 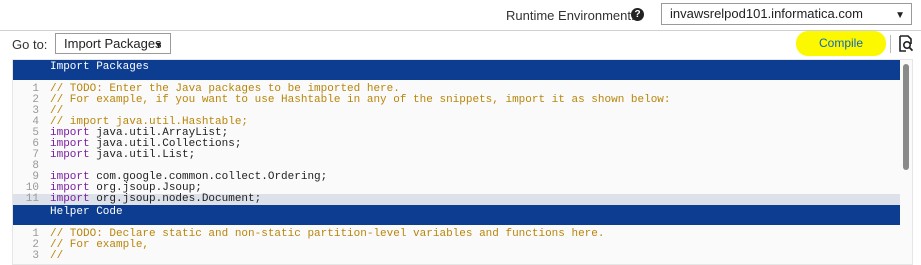 I want to click on code-text: //, so click(x=56, y=256).